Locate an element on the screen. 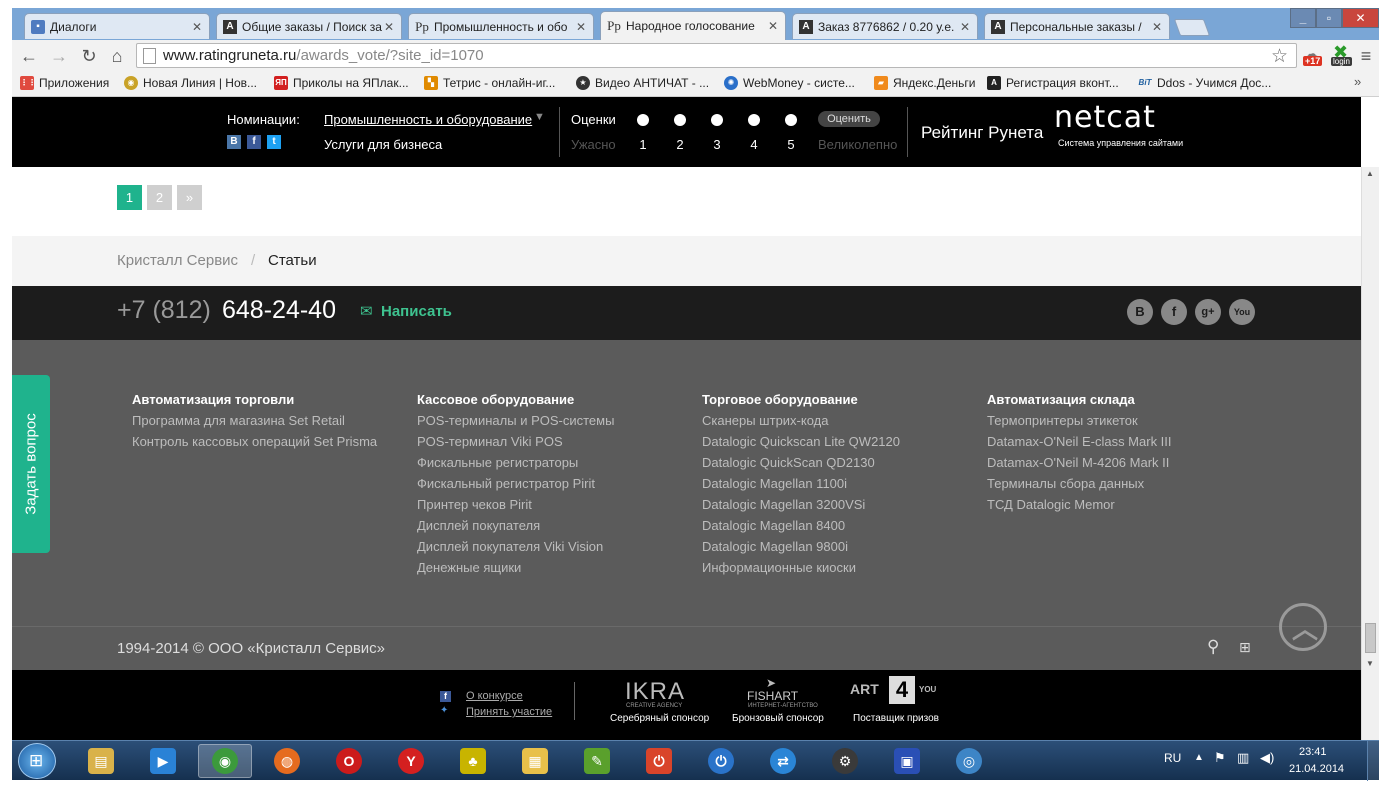 Image resolution: width=1398 pixels, height=800 pixels. participate-link: Принять участие is located at coordinates (509, 712).